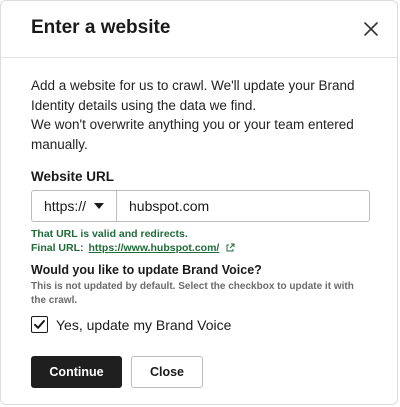  I want to click on url-valid-message: That URL is valid and redirects., so click(109, 234).